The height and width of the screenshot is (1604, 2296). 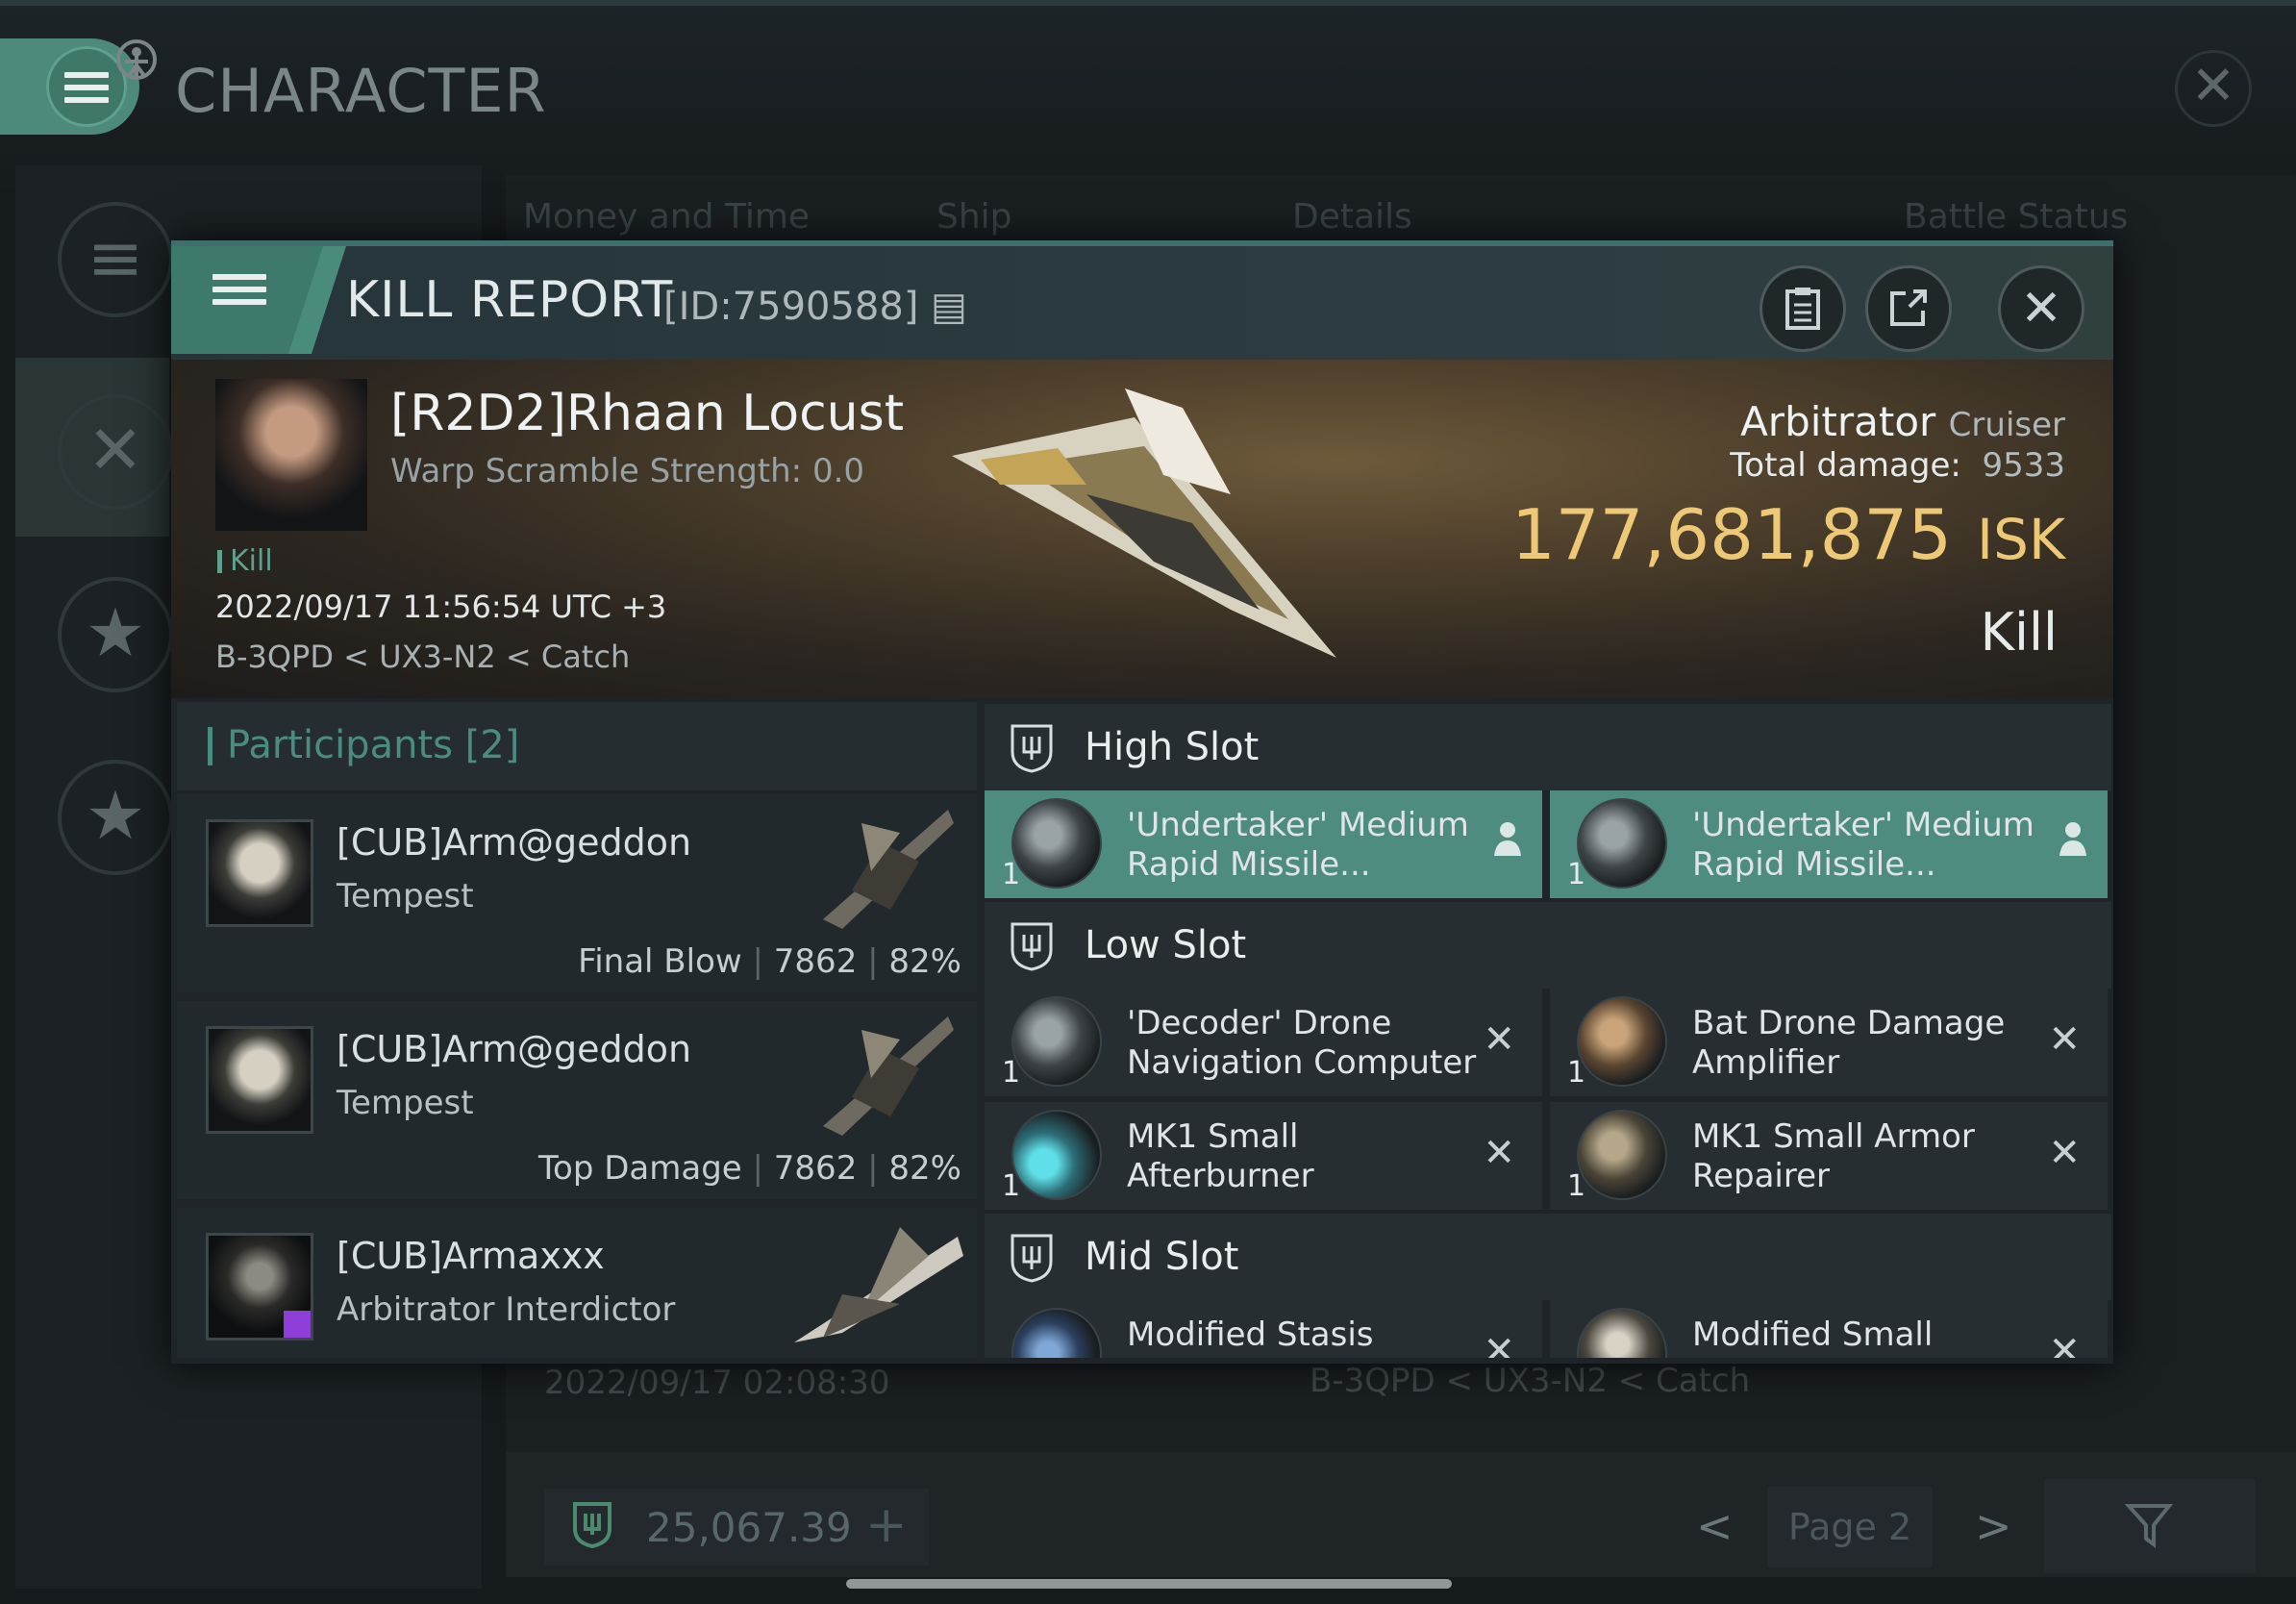 What do you see at coordinates (1813, 1335) in the screenshot?
I see `module-name: Modified Small` at bounding box center [1813, 1335].